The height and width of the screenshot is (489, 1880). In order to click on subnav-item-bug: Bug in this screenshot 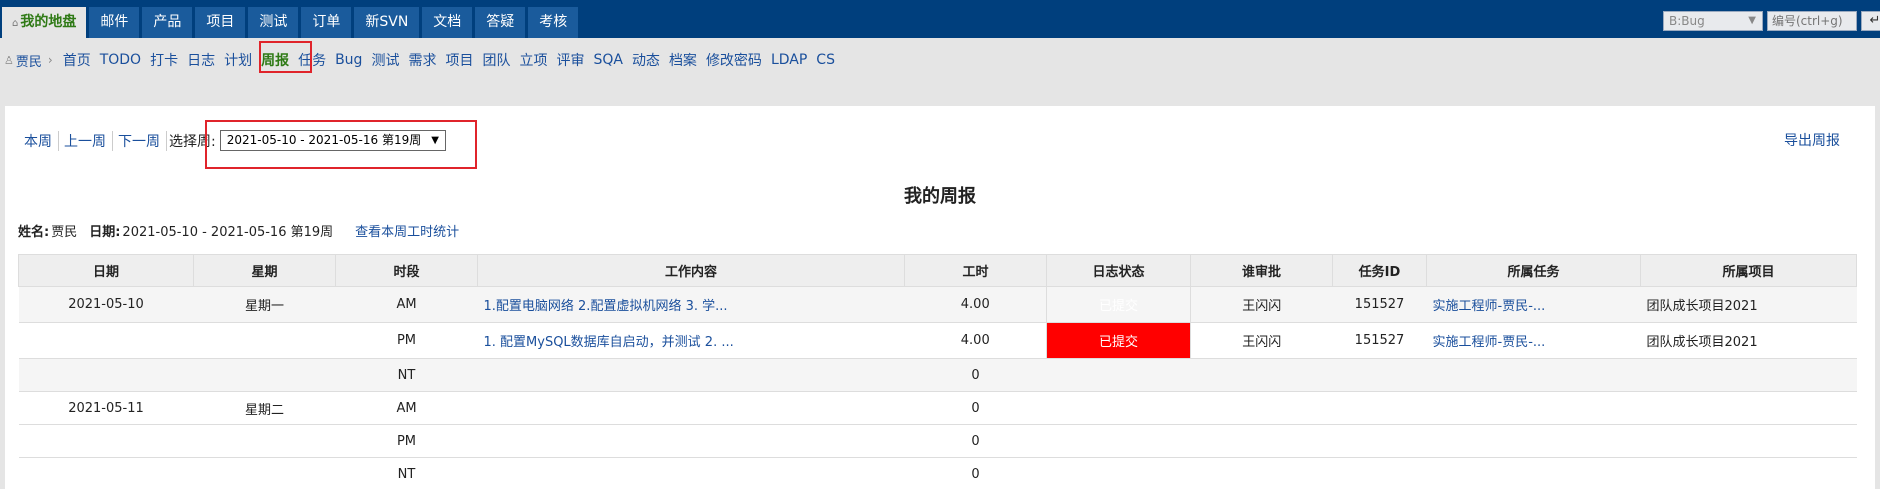, I will do `click(348, 60)`.